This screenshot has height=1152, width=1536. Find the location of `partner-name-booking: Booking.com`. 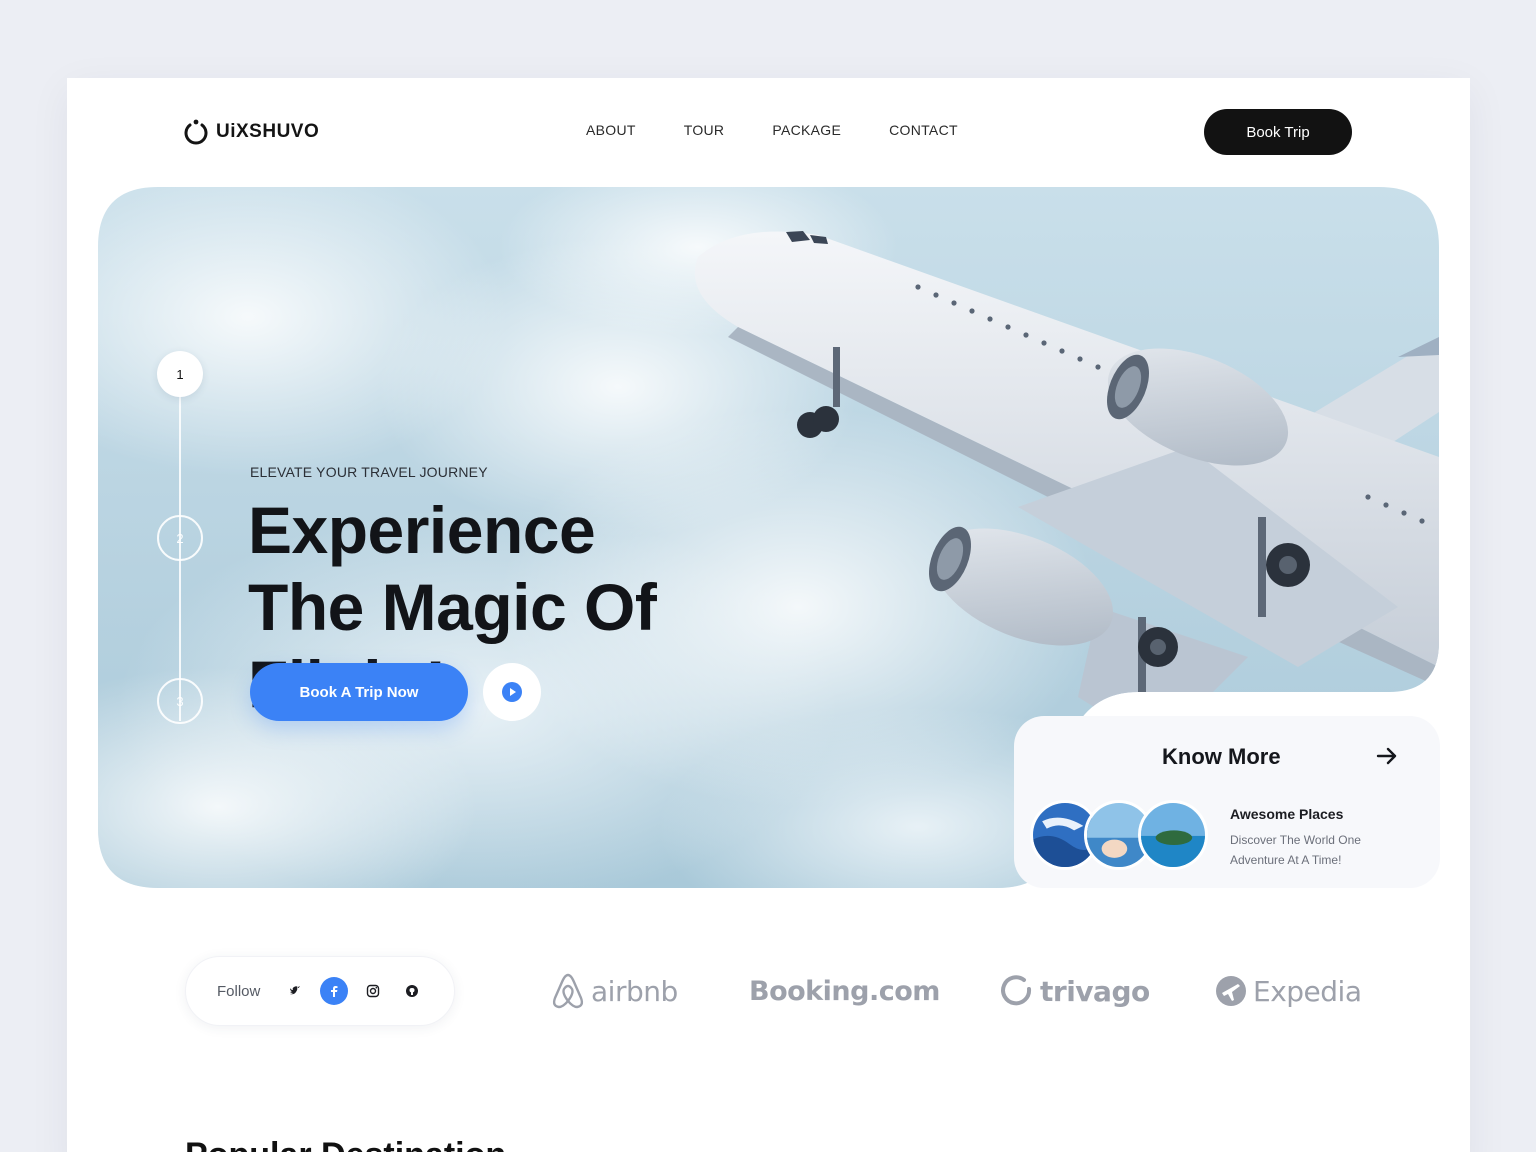

partner-name-booking: Booking.com is located at coordinates (844, 991).